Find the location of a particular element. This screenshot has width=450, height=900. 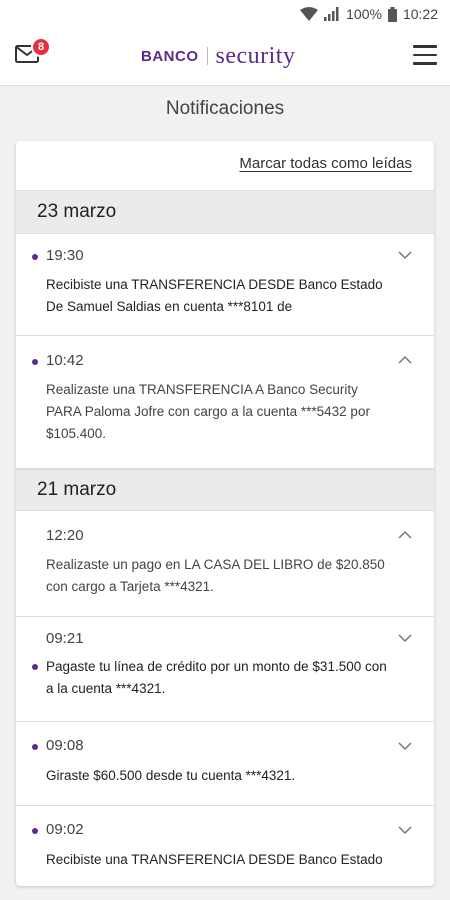

mail-badge: 8 is located at coordinates (41, 47).